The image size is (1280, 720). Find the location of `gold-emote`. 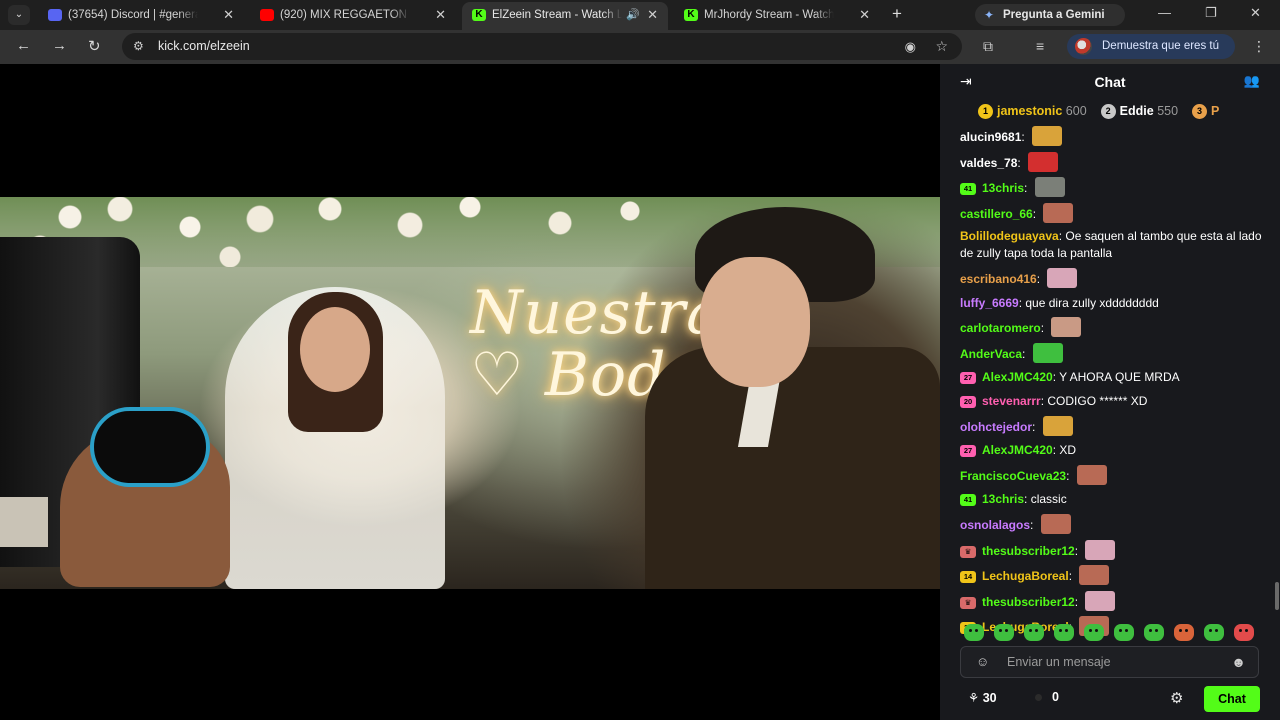

gold-emote is located at coordinates (1047, 136).